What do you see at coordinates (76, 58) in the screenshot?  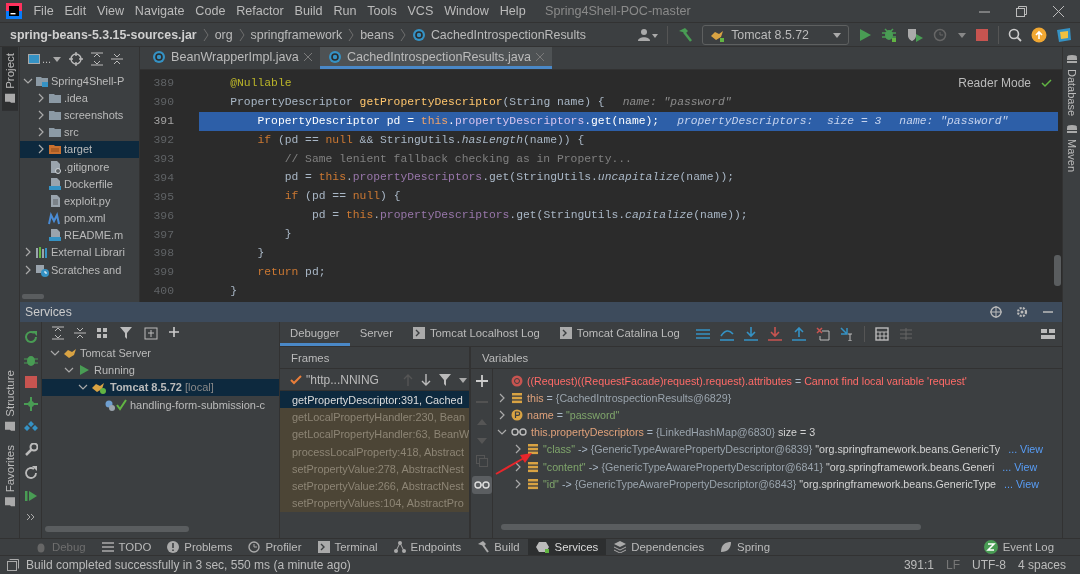 I see `locate-icon` at bounding box center [76, 58].